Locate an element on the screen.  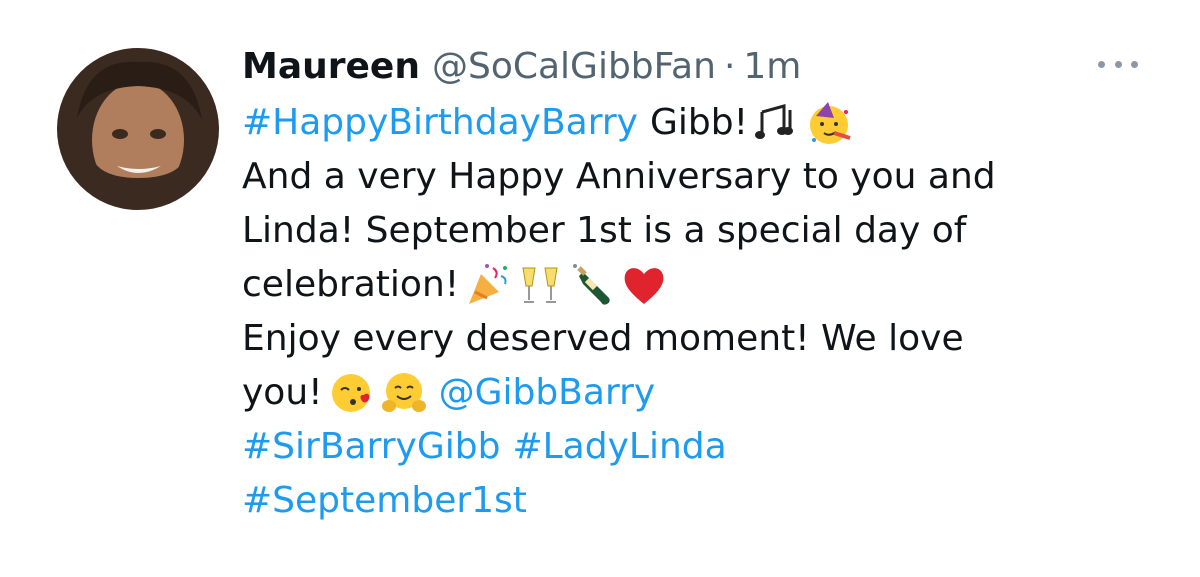
more-options-icon is located at coordinates (1118, 64).